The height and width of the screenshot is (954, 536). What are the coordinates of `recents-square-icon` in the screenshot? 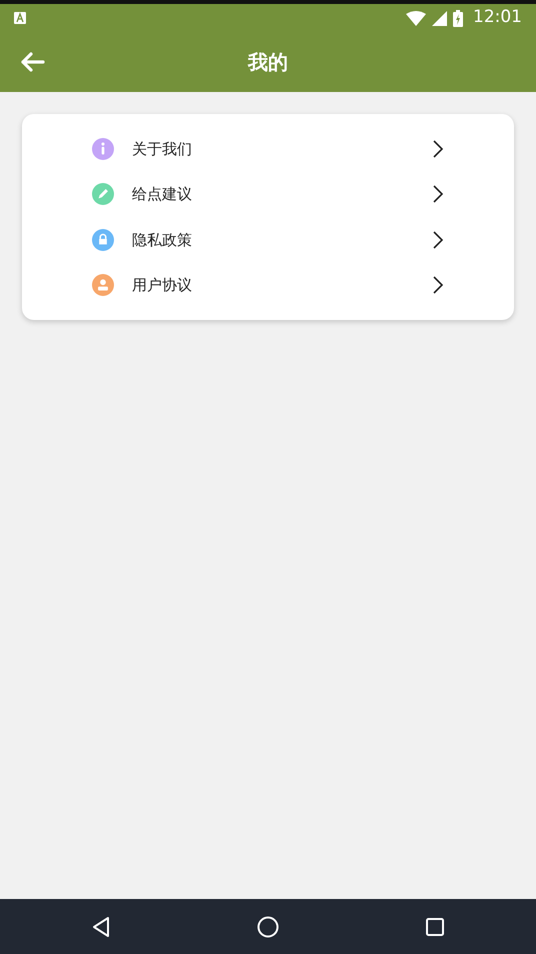 It's located at (435, 926).